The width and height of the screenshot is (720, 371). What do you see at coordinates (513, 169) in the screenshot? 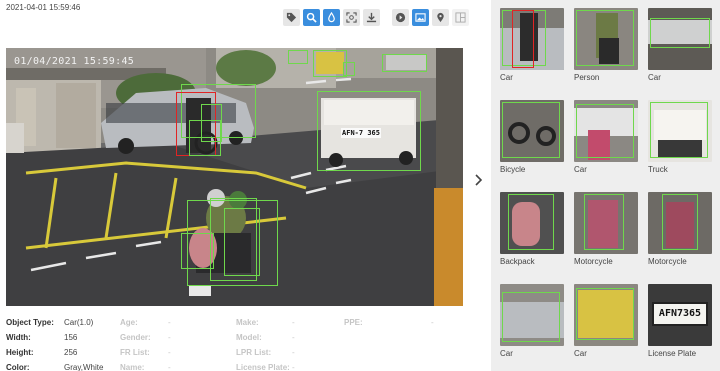
I see `thumbnail-caption: Bicycle` at bounding box center [513, 169].